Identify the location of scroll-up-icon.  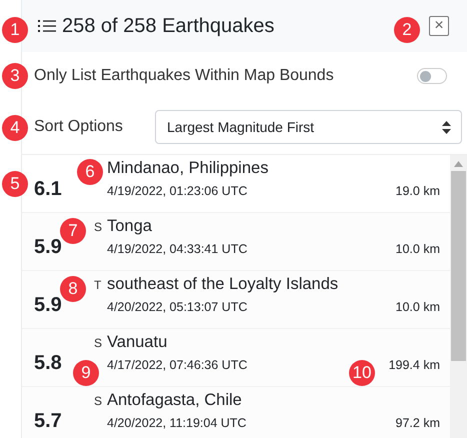
(458, 164).